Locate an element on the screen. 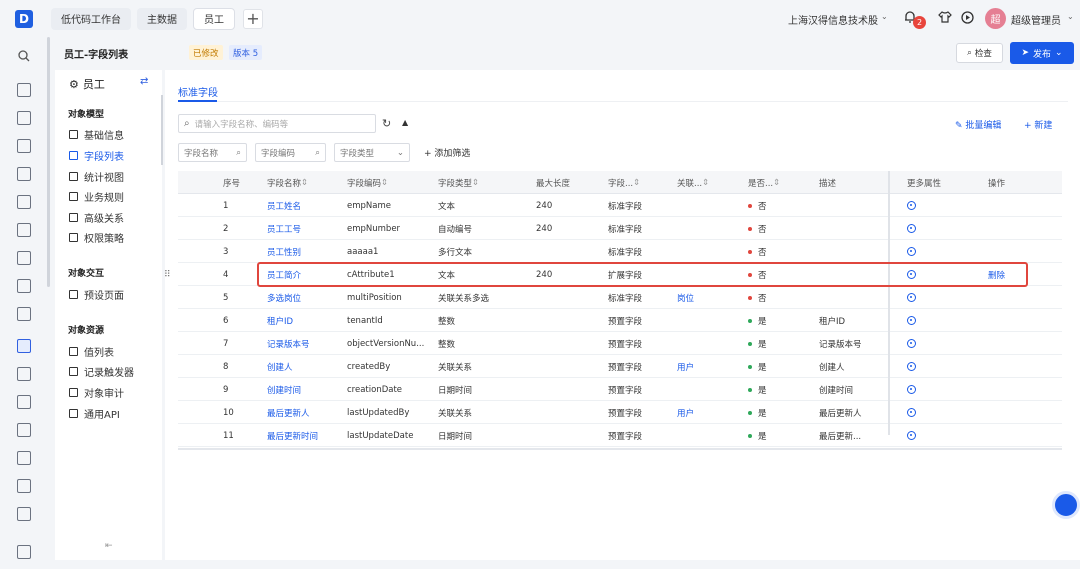 Image resolution: width=1080 pixels, height=569 pixels. cell-name: 多选岗位 is located at coordinates (307, 297).